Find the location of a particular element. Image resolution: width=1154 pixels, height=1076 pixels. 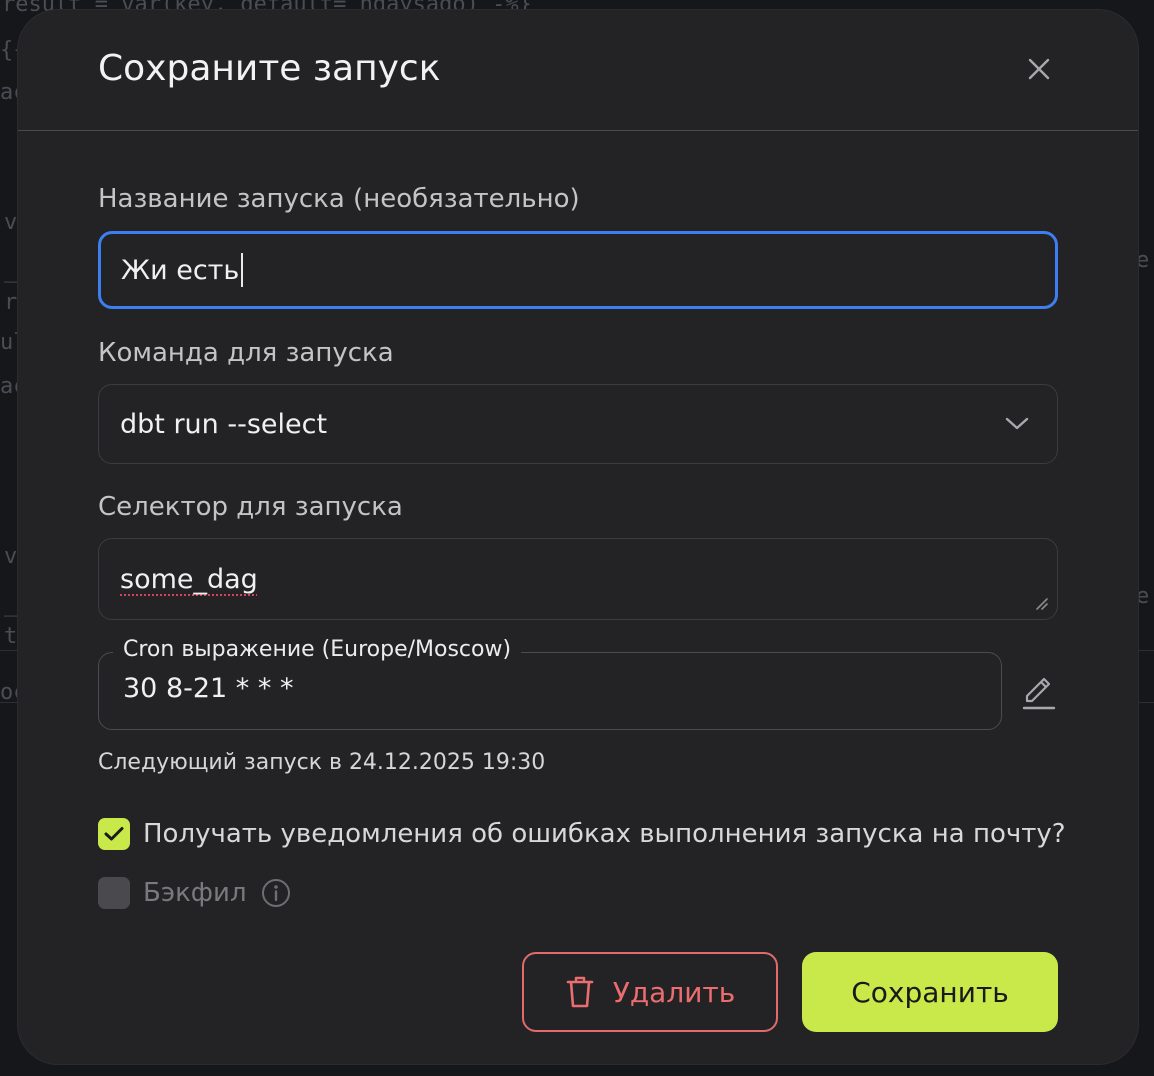

selector-label: Селектор для запуска is located at coordinates (250, 507).